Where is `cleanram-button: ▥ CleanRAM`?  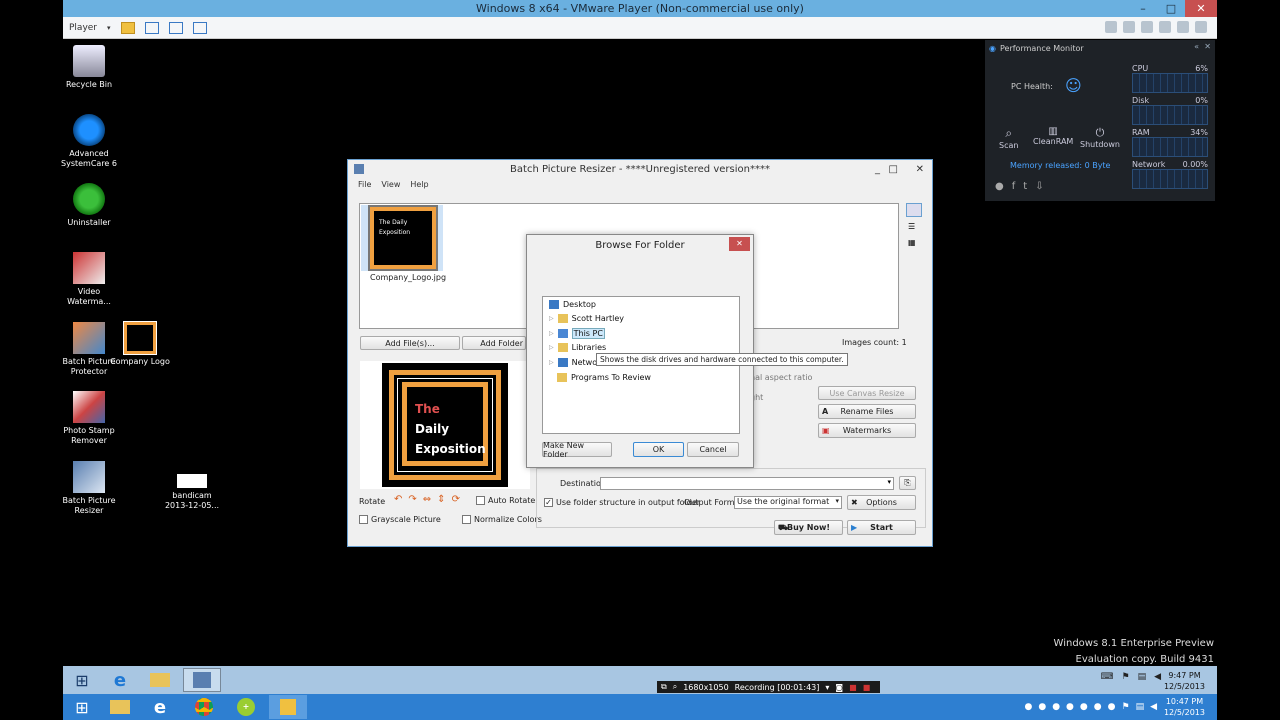
cleanram-button: ▥ CleanRAM is located at coordinates (1053, 136).